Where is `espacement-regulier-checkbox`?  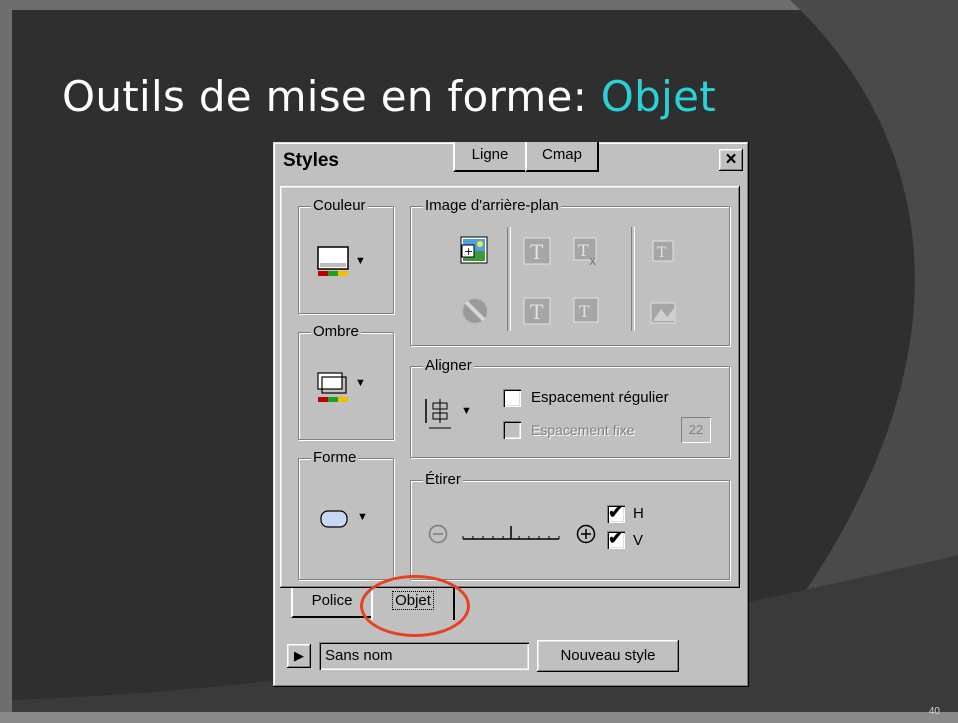 espacement-regulier-checkbox is located at coordinates (512, 398).